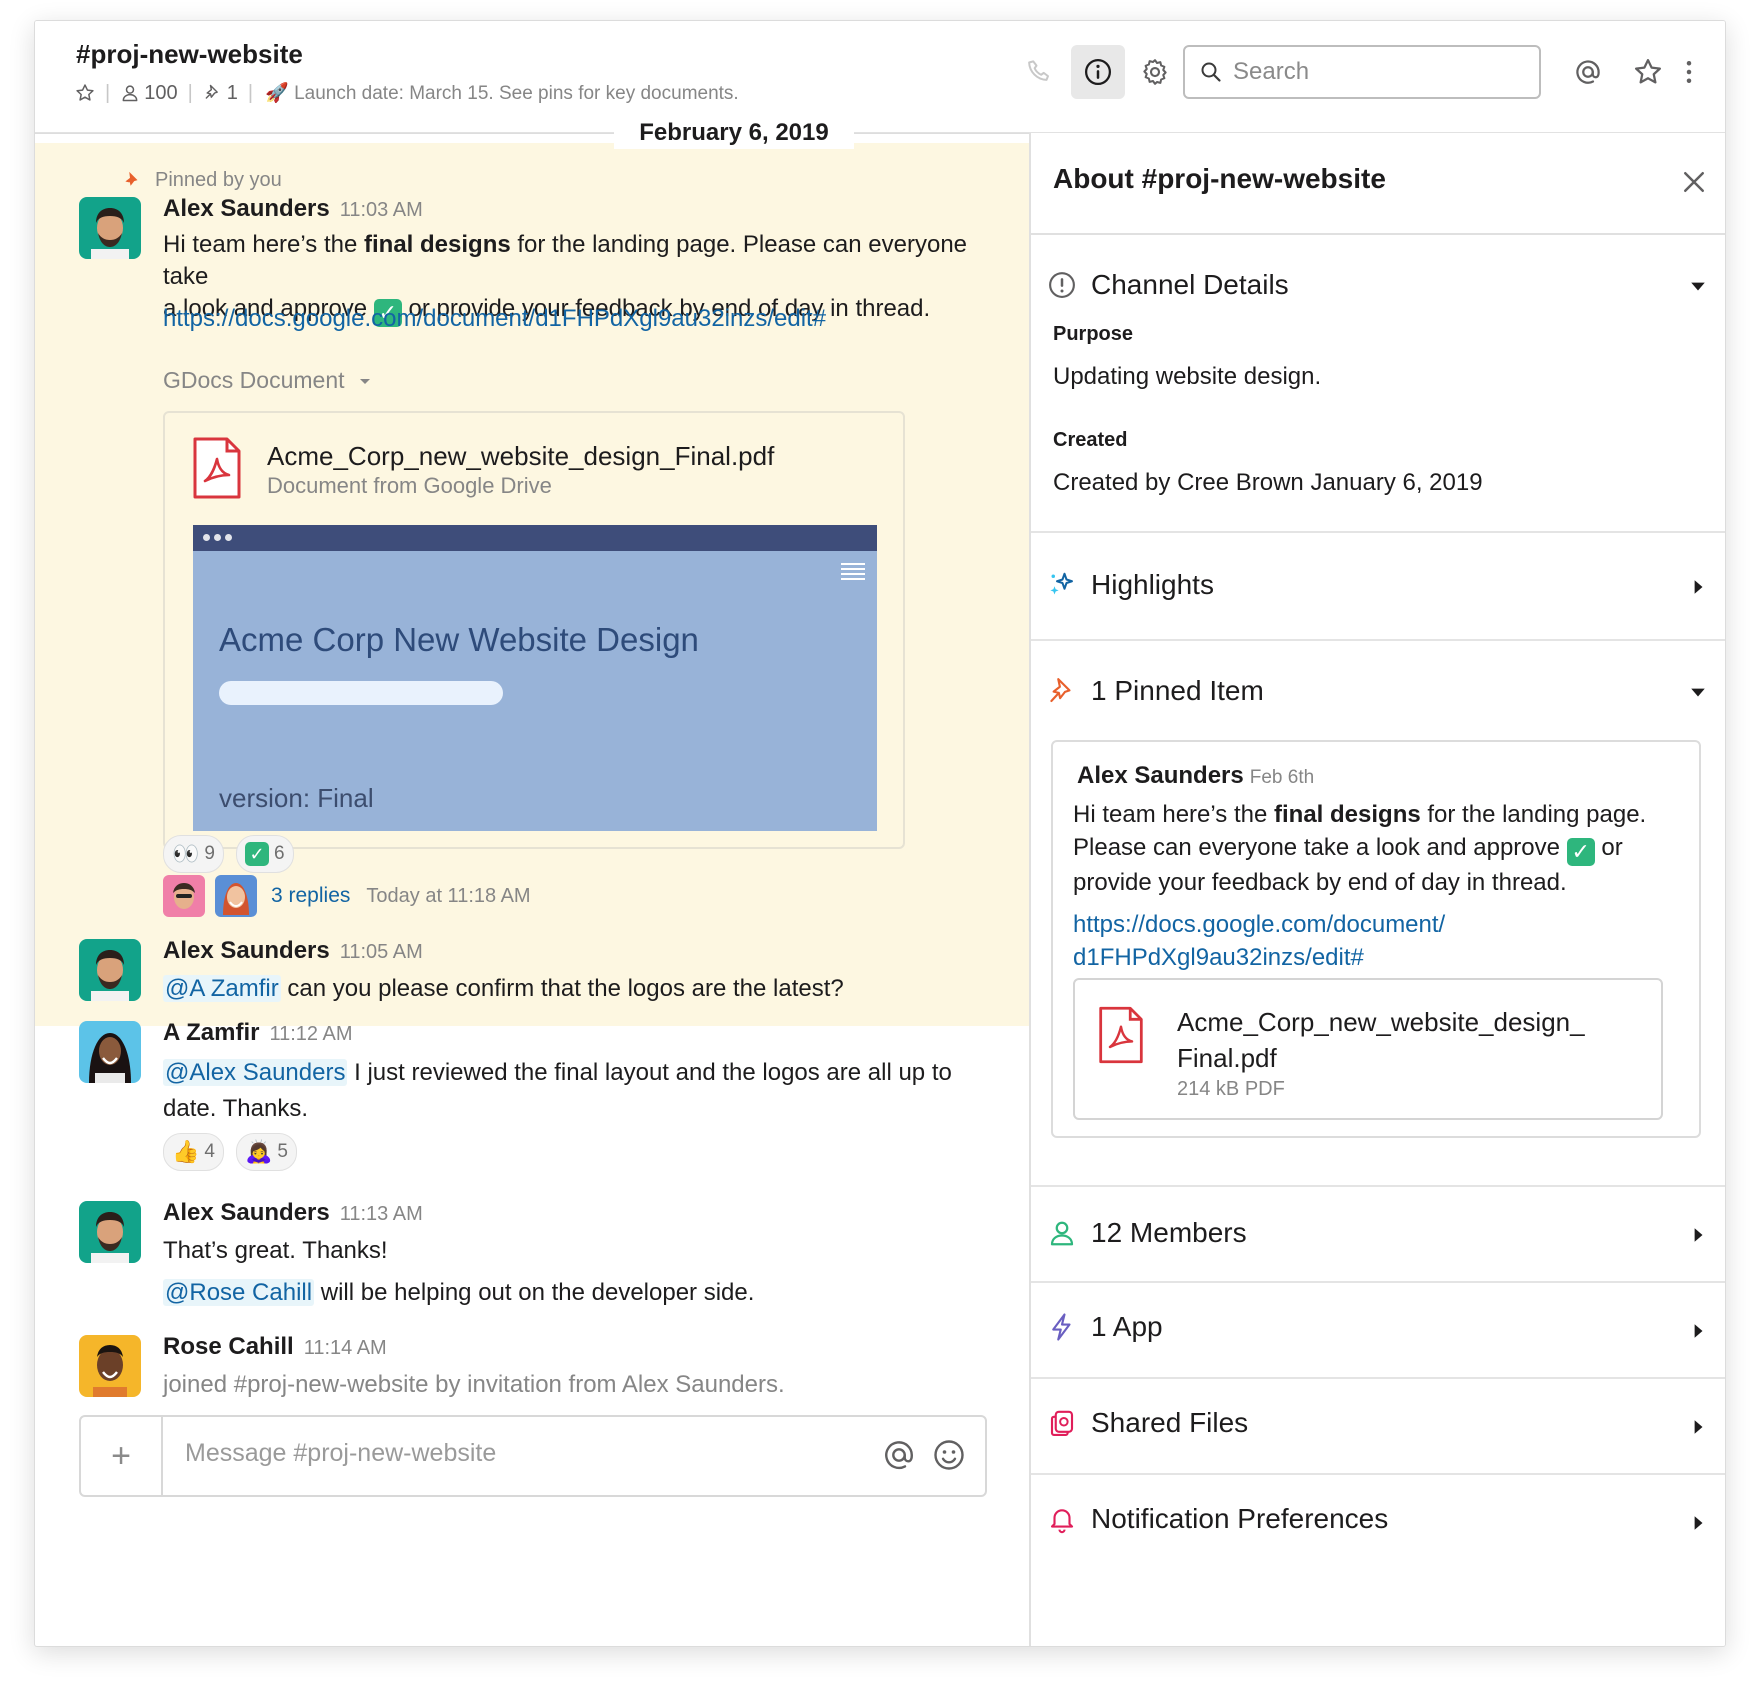  What do you see at coordinates (532, 133) in the screenshot?
I see `date-divider: February 6, 2019` at bounding box center [532, 133].